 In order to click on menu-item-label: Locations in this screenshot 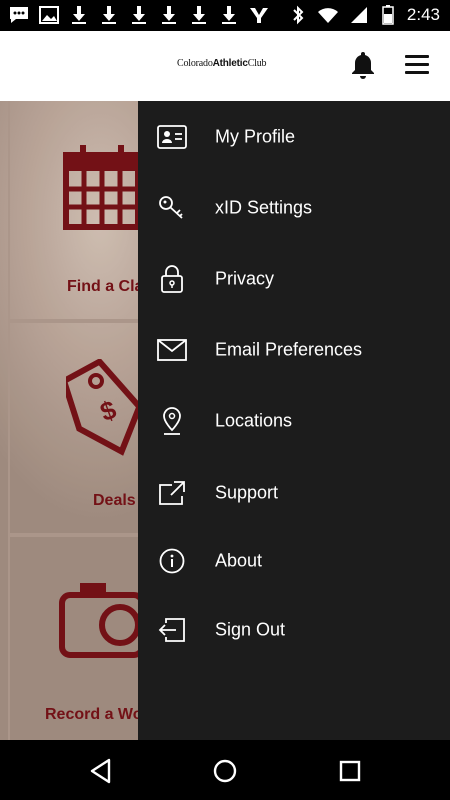, I will do `click(254, 420)`.